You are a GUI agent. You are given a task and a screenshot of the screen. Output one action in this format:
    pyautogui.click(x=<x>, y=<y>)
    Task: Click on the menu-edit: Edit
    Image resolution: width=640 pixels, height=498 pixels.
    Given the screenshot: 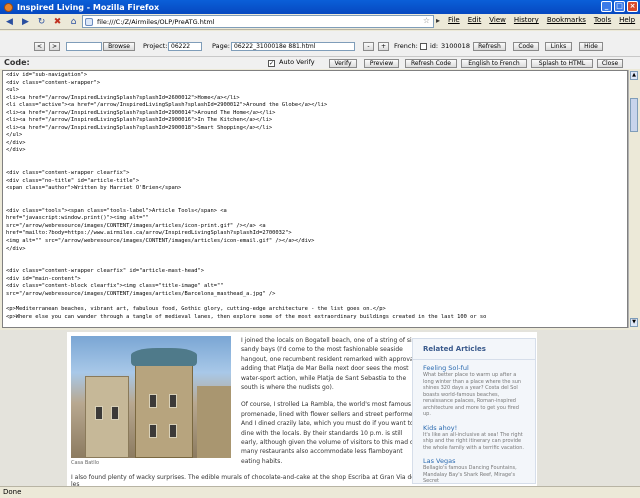 What is the action you would take?
    pyautogui.click(x=475, y=20)
    